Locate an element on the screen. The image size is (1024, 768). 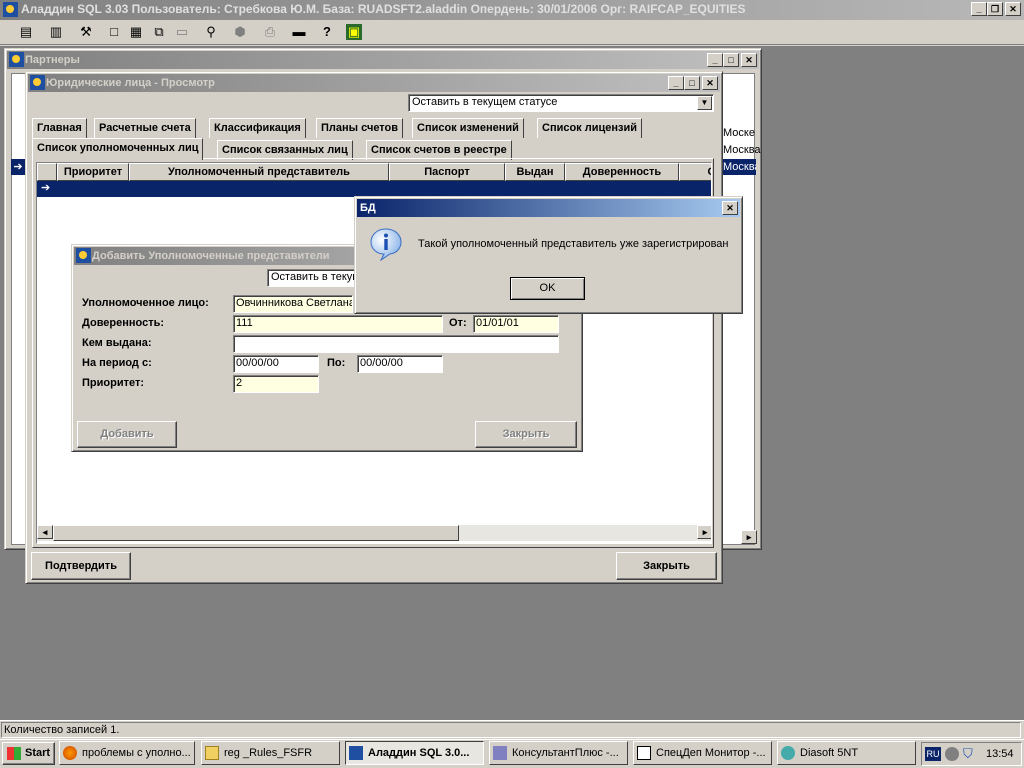
from-date-field: 01/01/01 is located at coordinates (516, 324).